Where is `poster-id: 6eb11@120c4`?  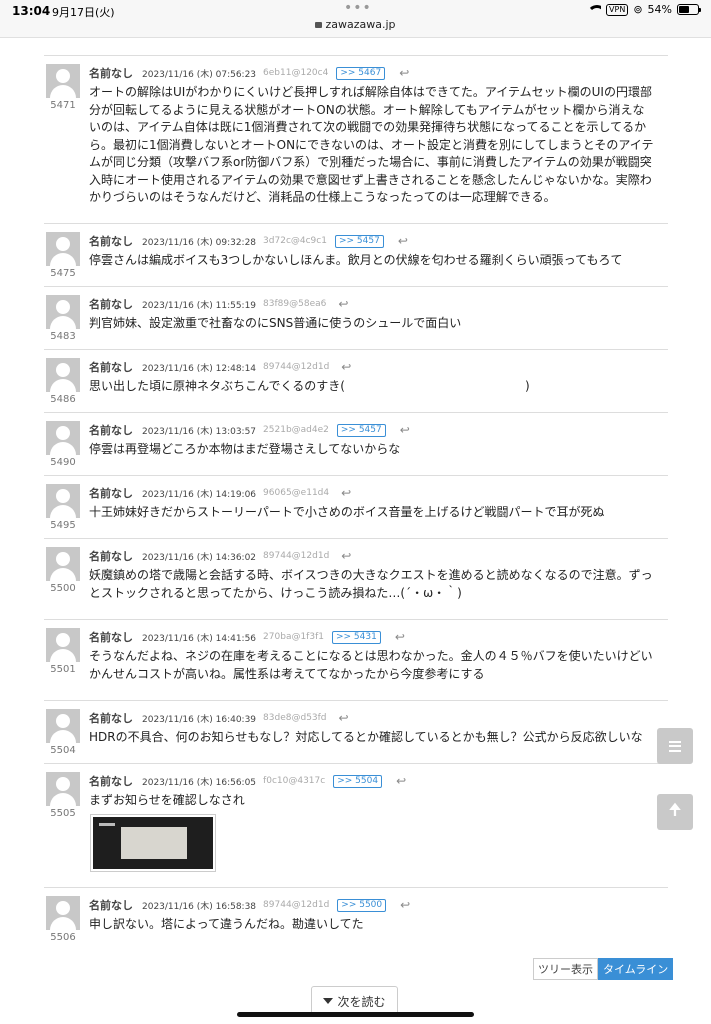
poster-id: 6eb11@120c4 is located at coordinates (296, 73).